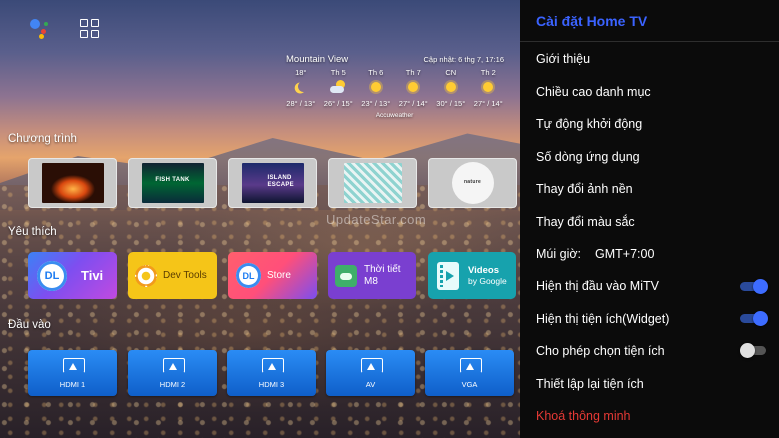  I want to click on favorite-app-store: DL Store, so click(272, 275).